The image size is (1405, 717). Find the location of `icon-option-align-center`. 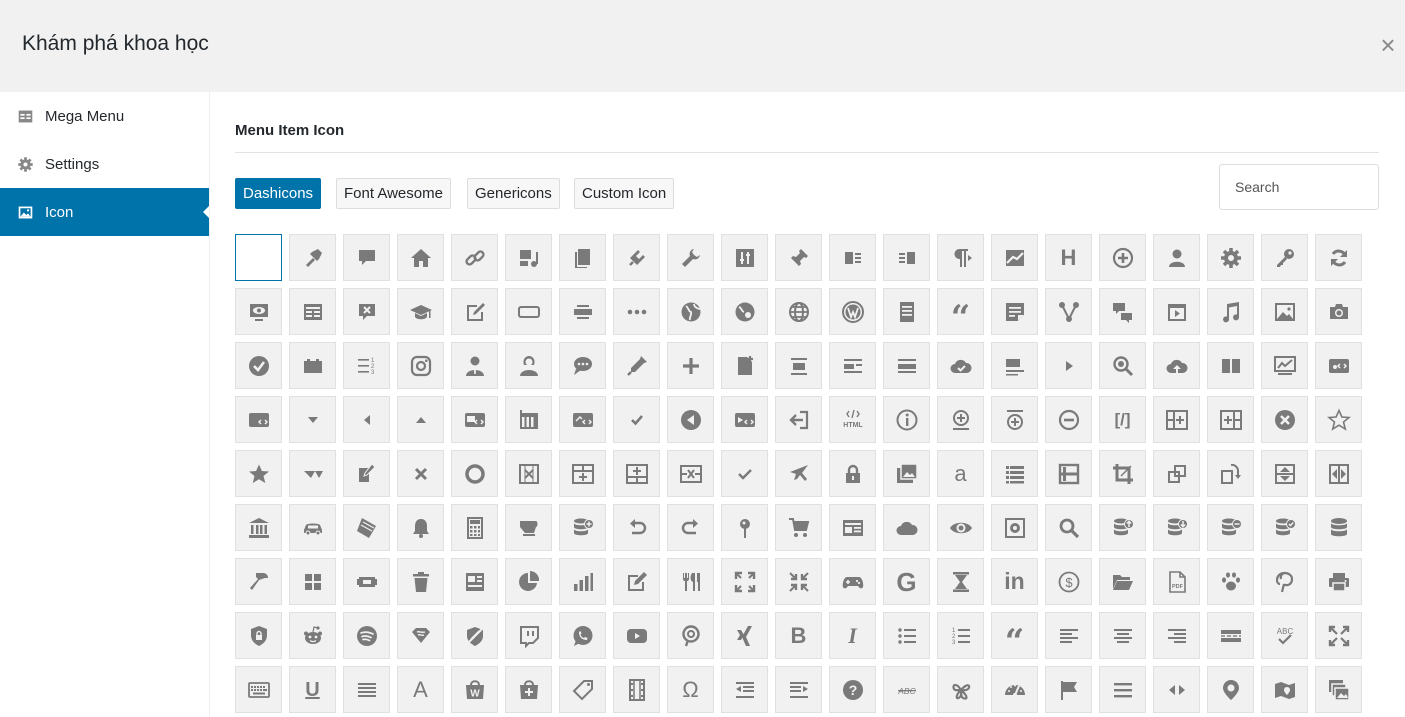

icon-option-align-center is located at coordinates (798, 365).